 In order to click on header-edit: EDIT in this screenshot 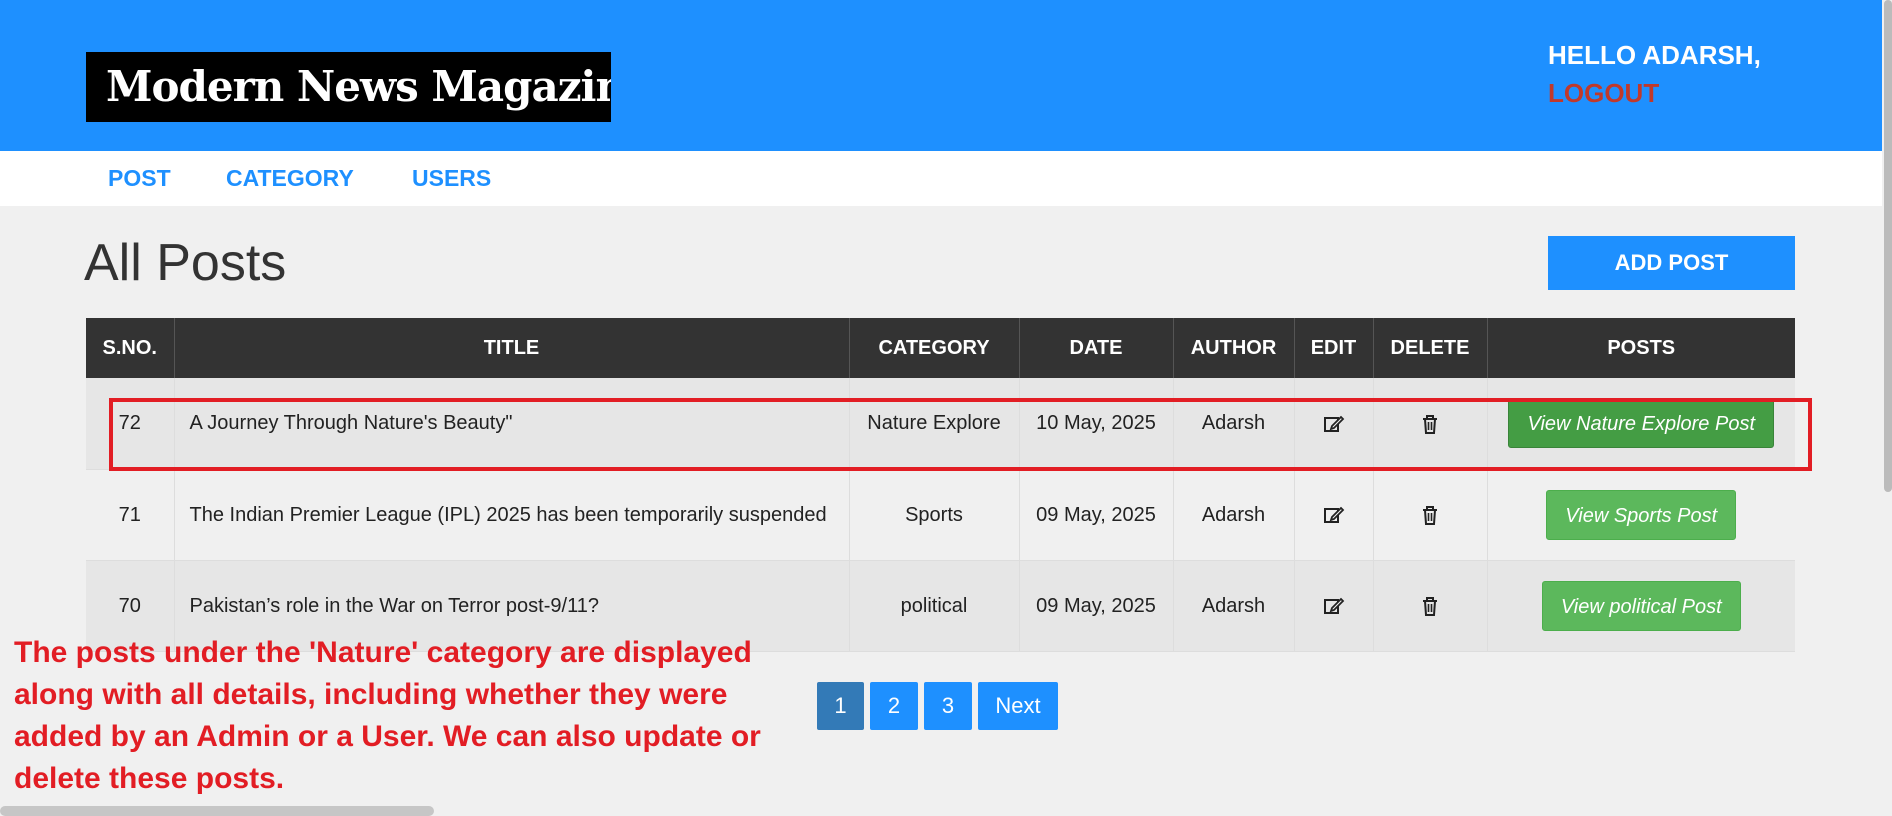, I will do `click(1334, 348)`.